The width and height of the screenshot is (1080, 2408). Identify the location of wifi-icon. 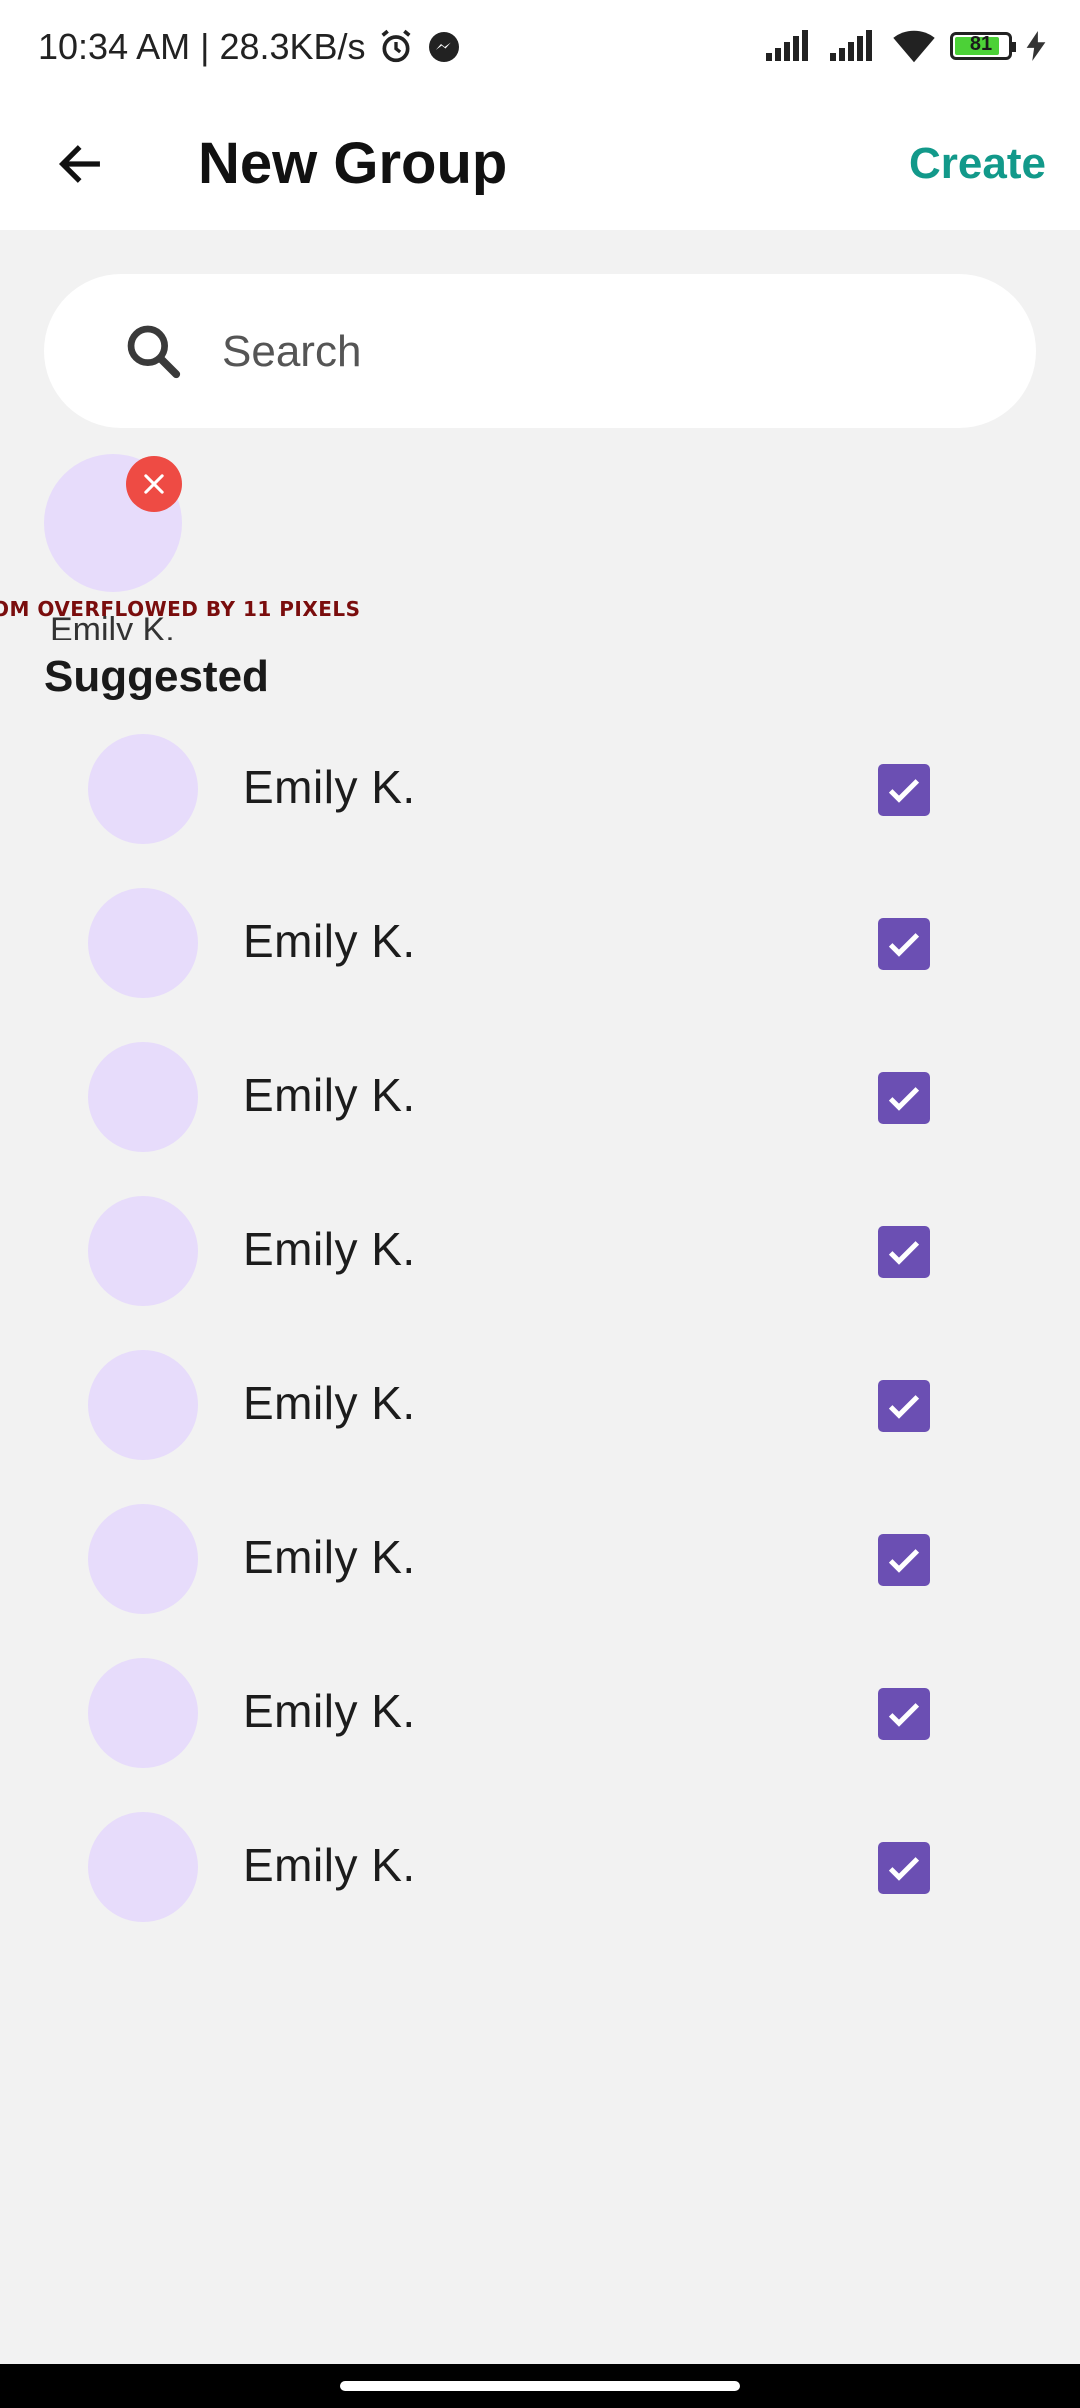
(914, 46).